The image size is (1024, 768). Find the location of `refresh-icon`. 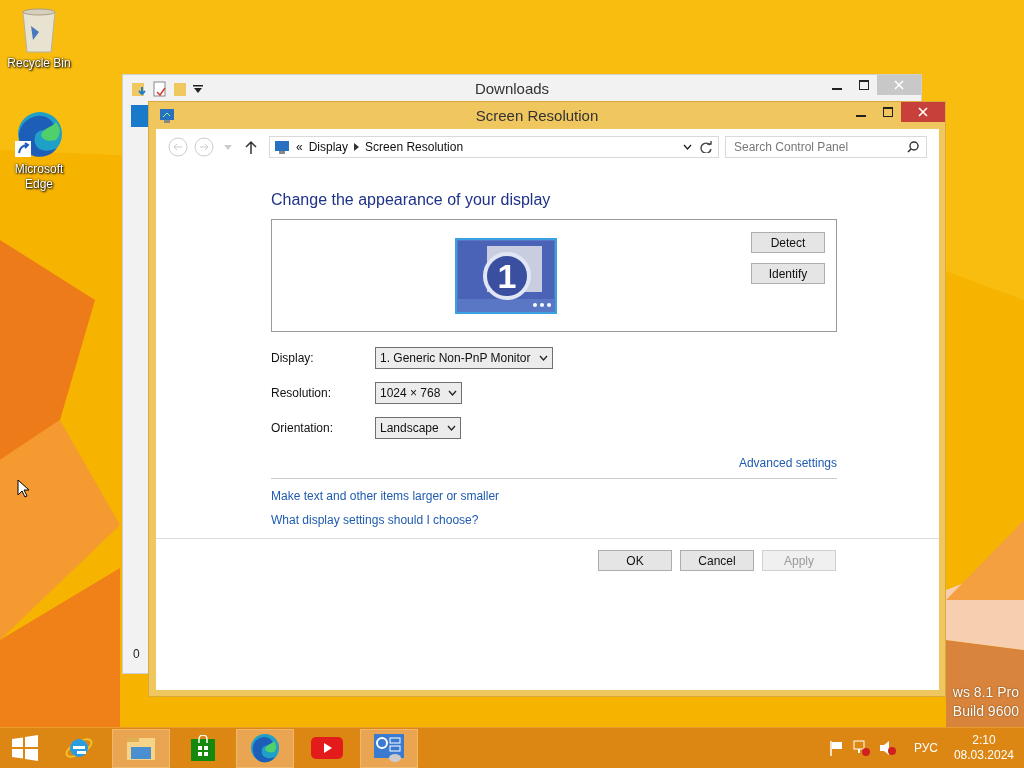

refresh-icon is located at coordinates (706, 147).